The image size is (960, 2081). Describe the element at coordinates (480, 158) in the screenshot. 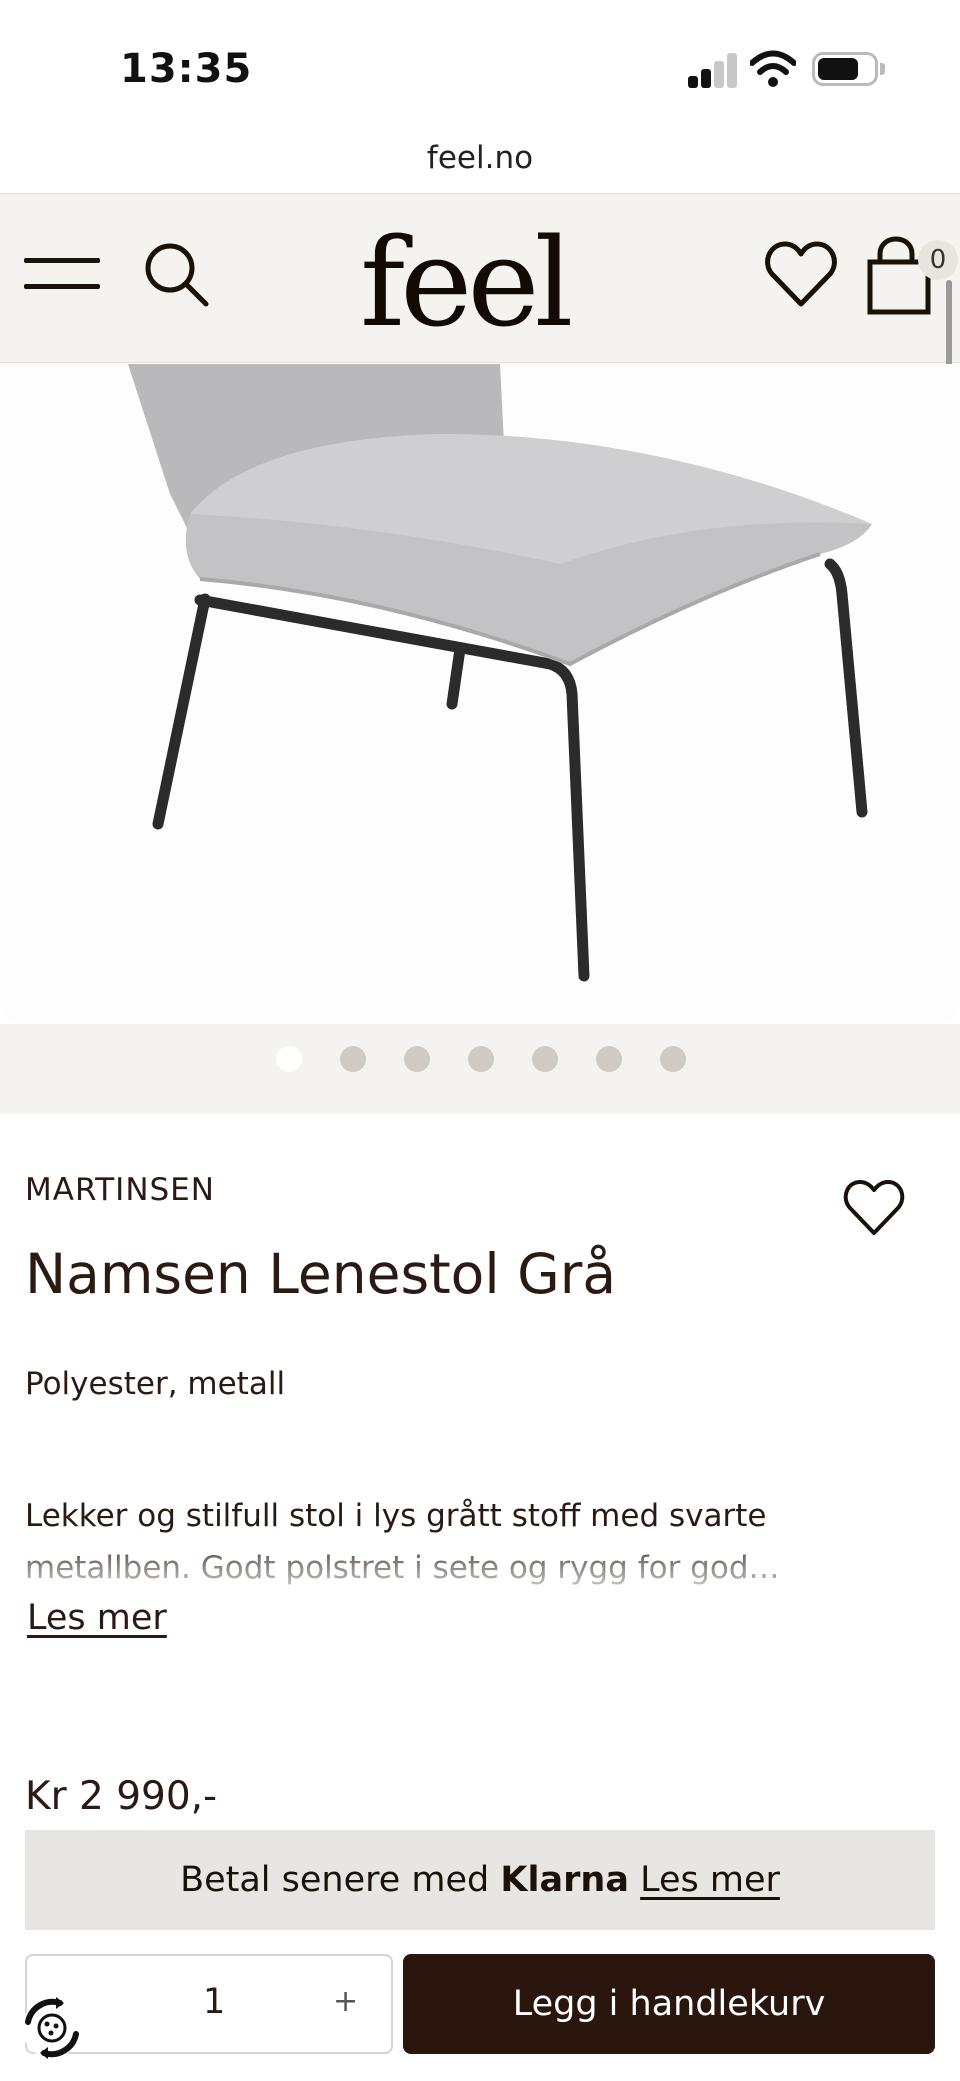

I see `browser-url: feel.no` at that location.